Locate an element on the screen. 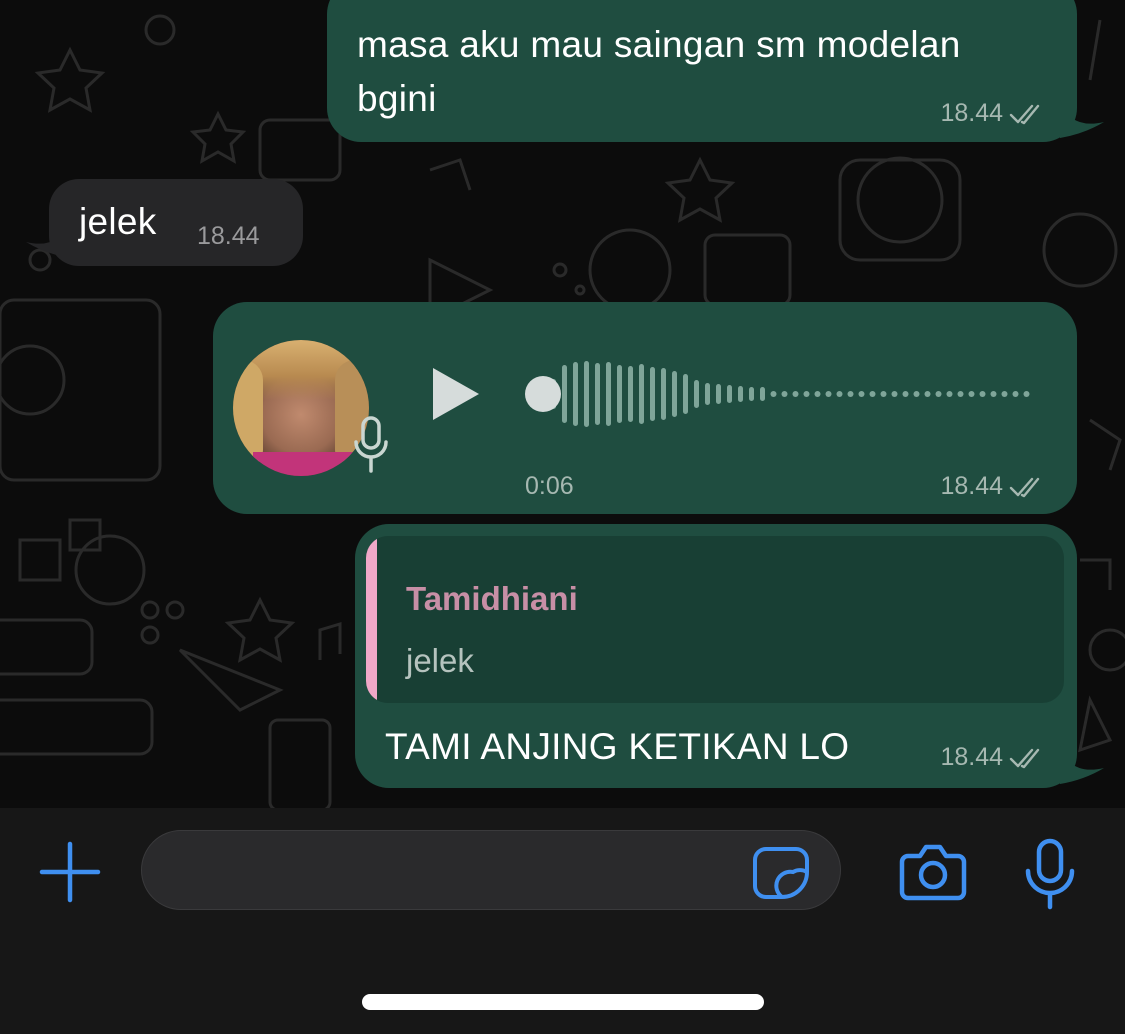 The image size is (1125, 1034). quoted-text: jelek is located at coordinates (440, 660).